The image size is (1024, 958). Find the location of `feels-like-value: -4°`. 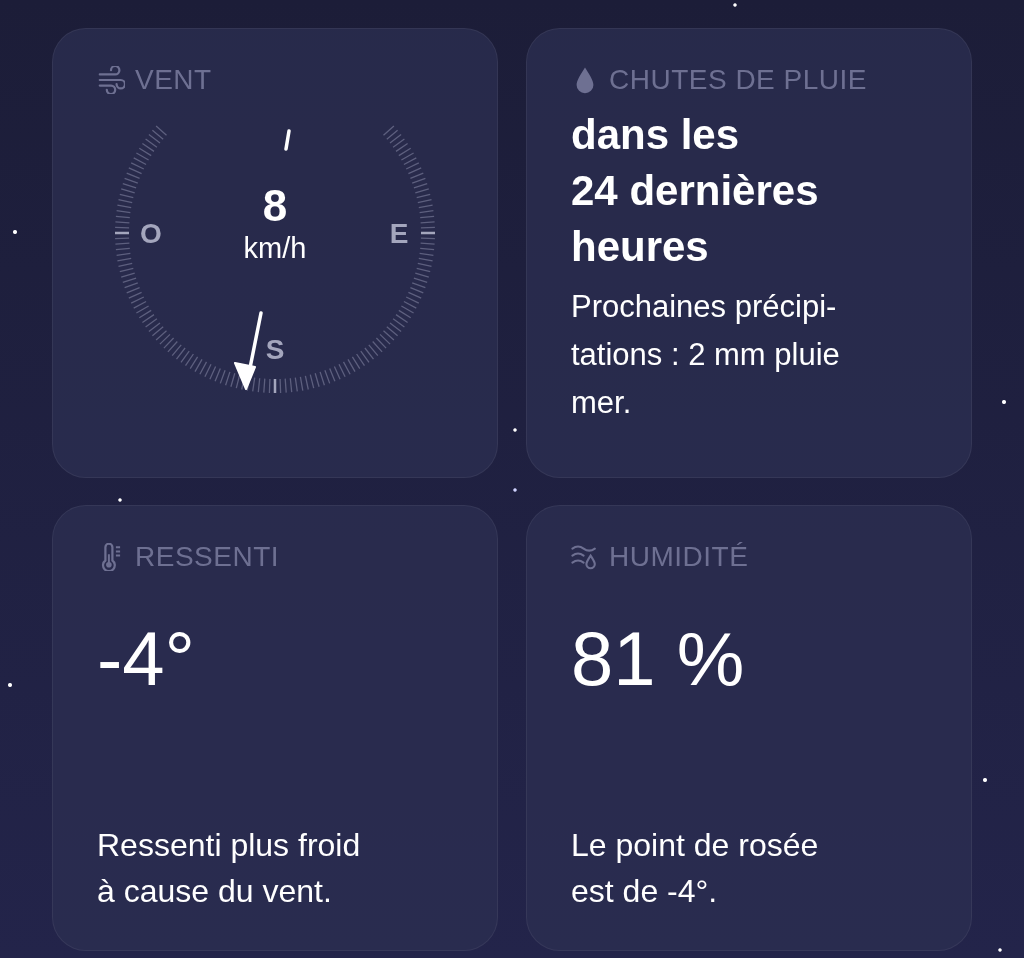

feels-like-value: -4° is located at coordinates (146, 659).